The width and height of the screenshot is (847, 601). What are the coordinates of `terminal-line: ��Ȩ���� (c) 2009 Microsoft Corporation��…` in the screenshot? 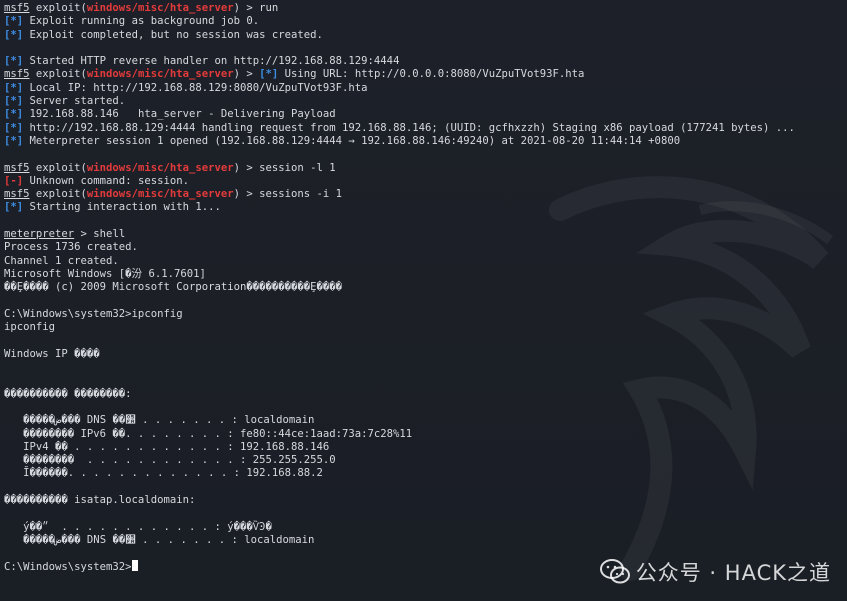 It's located at (425, 287).